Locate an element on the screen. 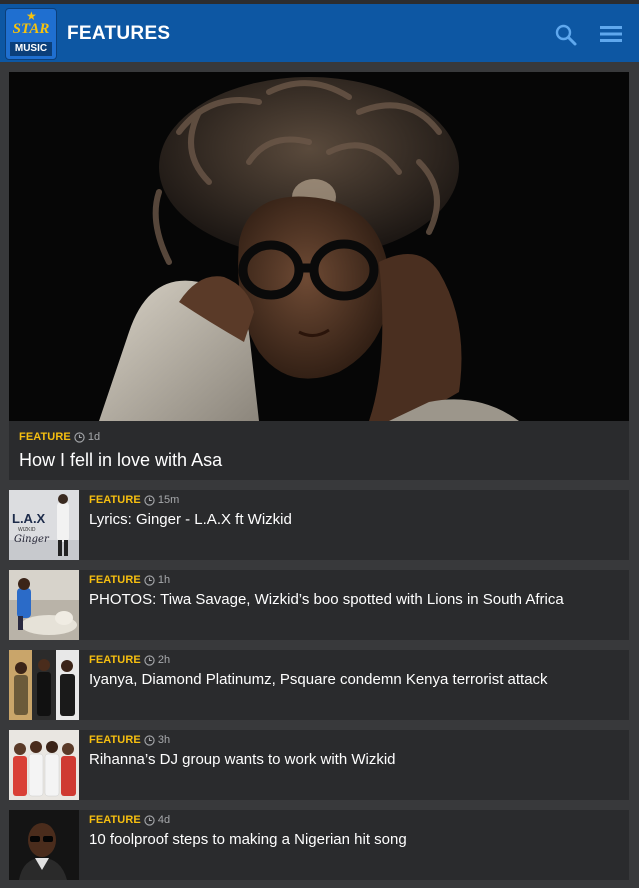  article-meta: FEATURE 2h is located at coordinates (129, 660).